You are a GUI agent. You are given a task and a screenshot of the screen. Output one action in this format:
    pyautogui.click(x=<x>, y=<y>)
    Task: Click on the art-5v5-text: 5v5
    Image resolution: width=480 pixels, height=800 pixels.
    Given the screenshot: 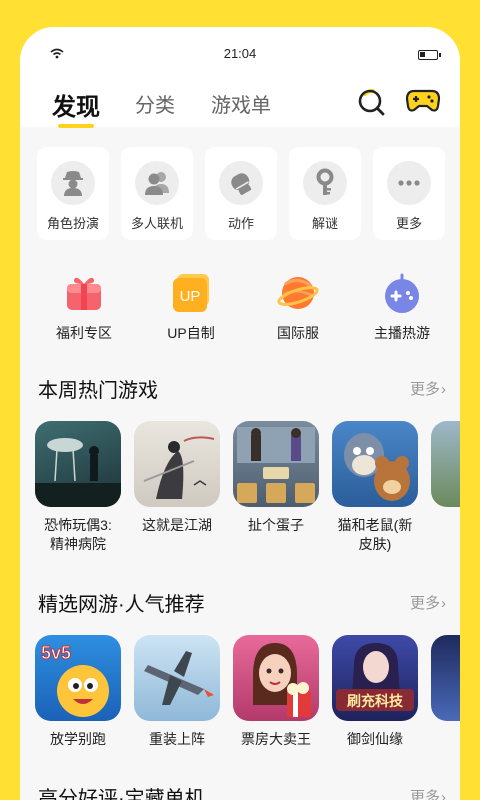 What is the action you would take?
    pyautogui.click(x=56, y=653)
    